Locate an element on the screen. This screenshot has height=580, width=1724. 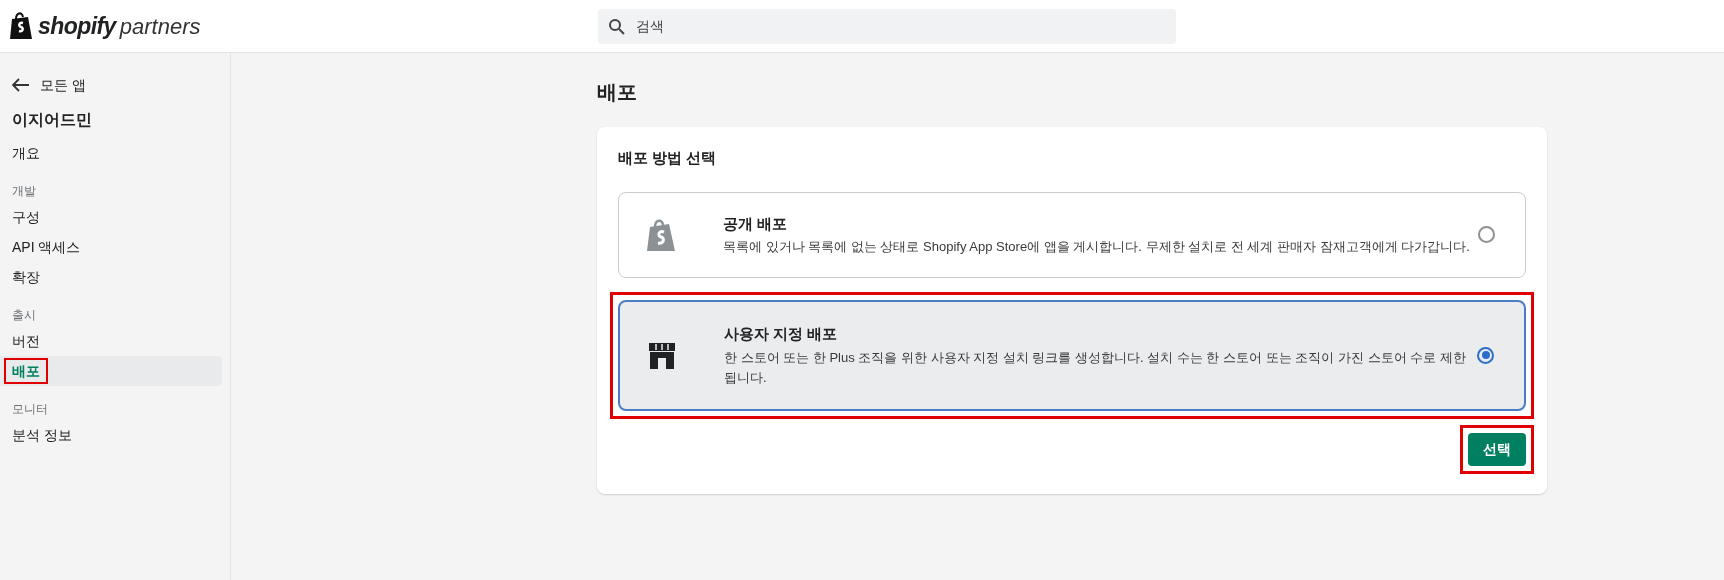
logo-text: shopify is located at coordinates (77, 26).